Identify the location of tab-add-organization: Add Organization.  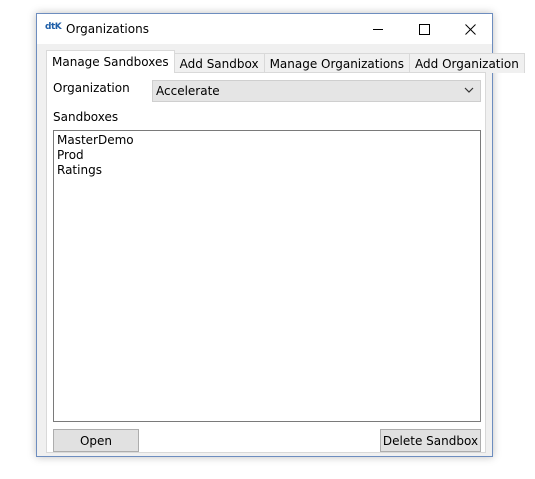
(467, 63).